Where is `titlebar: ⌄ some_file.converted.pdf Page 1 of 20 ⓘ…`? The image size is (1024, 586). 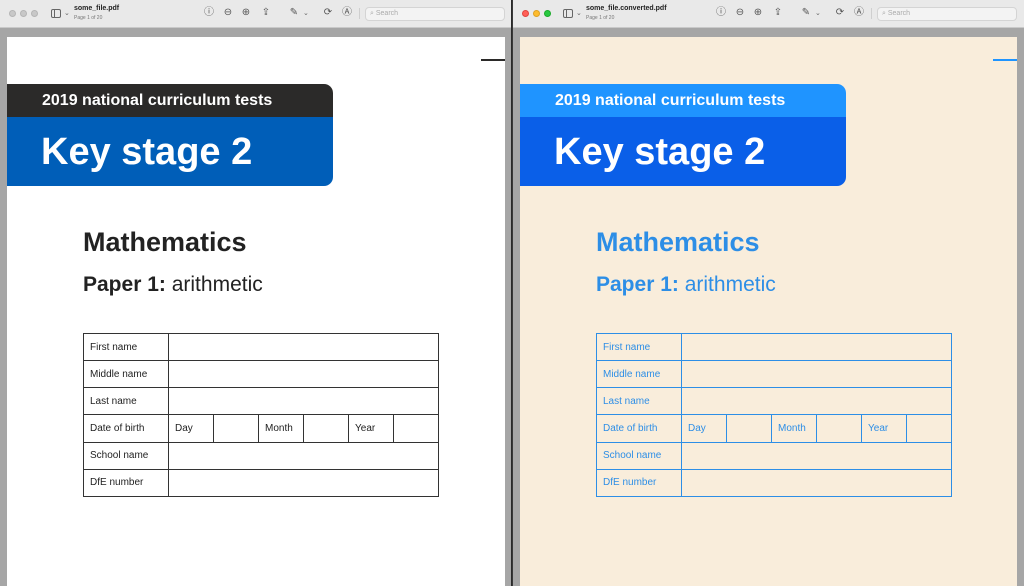
titlebar: ⌄ some_file.converted.pdf Page 1 of 20 ⓘ… is located at coordinates (768, 14).